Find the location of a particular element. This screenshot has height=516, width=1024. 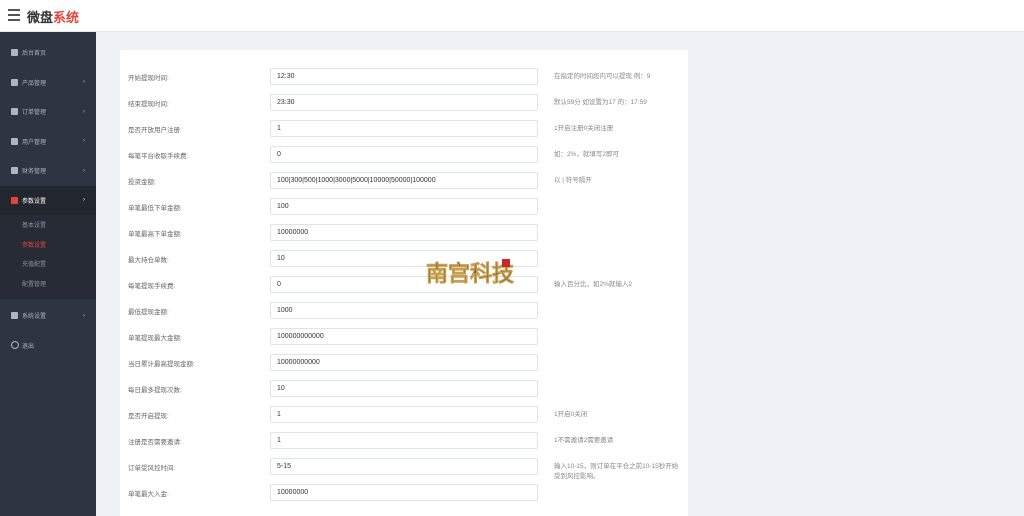

form-row: 订单受风控时间: 输入10-15，则订单在平仓之前10-15秒开始受到风控影响。 is located at coordinates (404, 468).